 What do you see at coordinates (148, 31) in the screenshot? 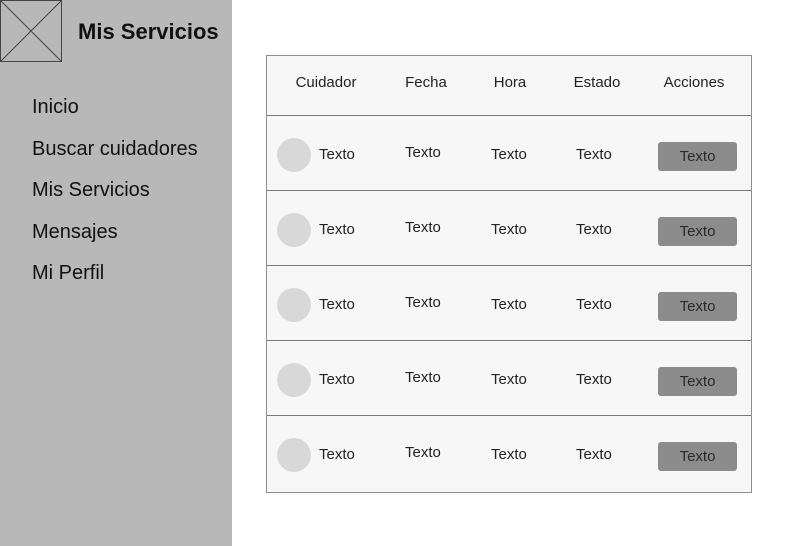
I see `app-title: Mis Servicios` at bounding box center [148, 31].